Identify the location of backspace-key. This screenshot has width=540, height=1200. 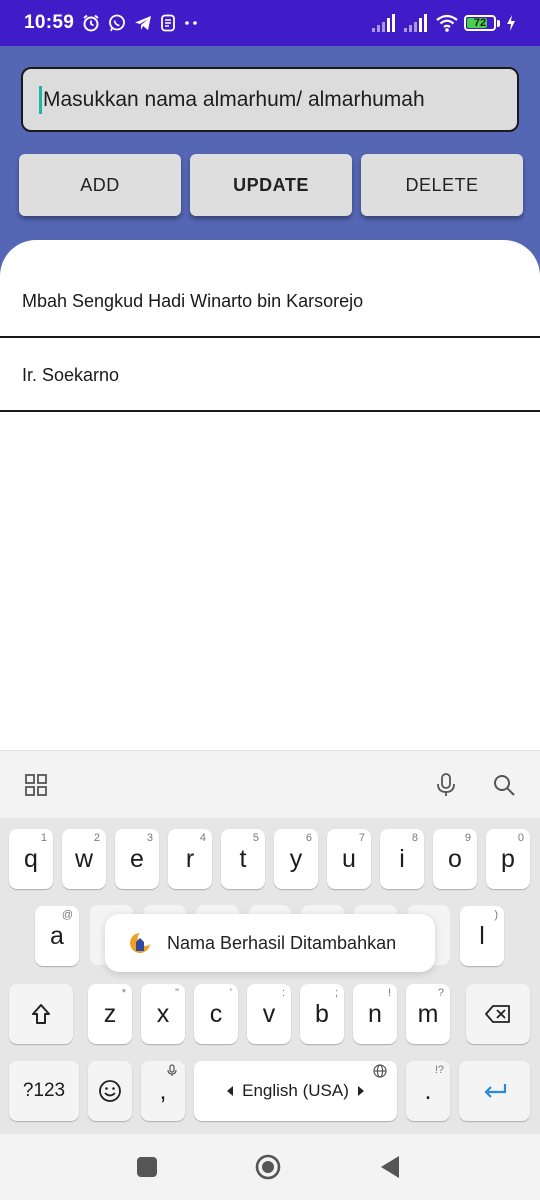
(498, 1014).